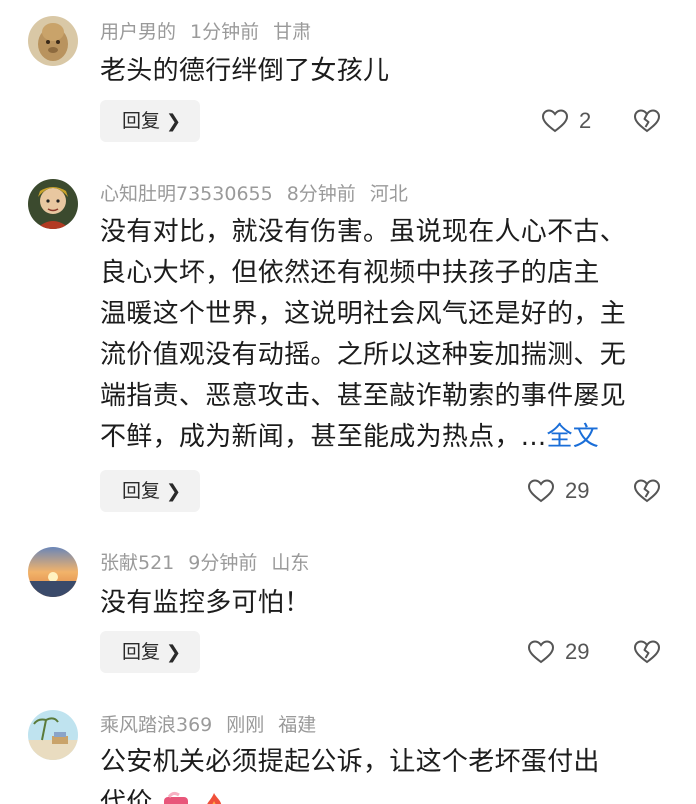 Image resolution: width=696 pixels, height=804 pixels. What do you see at coordinates (363, 396) in the screenshot?
I see `comment-text-line: 端指责、恶意攻击、甚至敲诈勒索的事件屡见` at bounding box center [363, 396].